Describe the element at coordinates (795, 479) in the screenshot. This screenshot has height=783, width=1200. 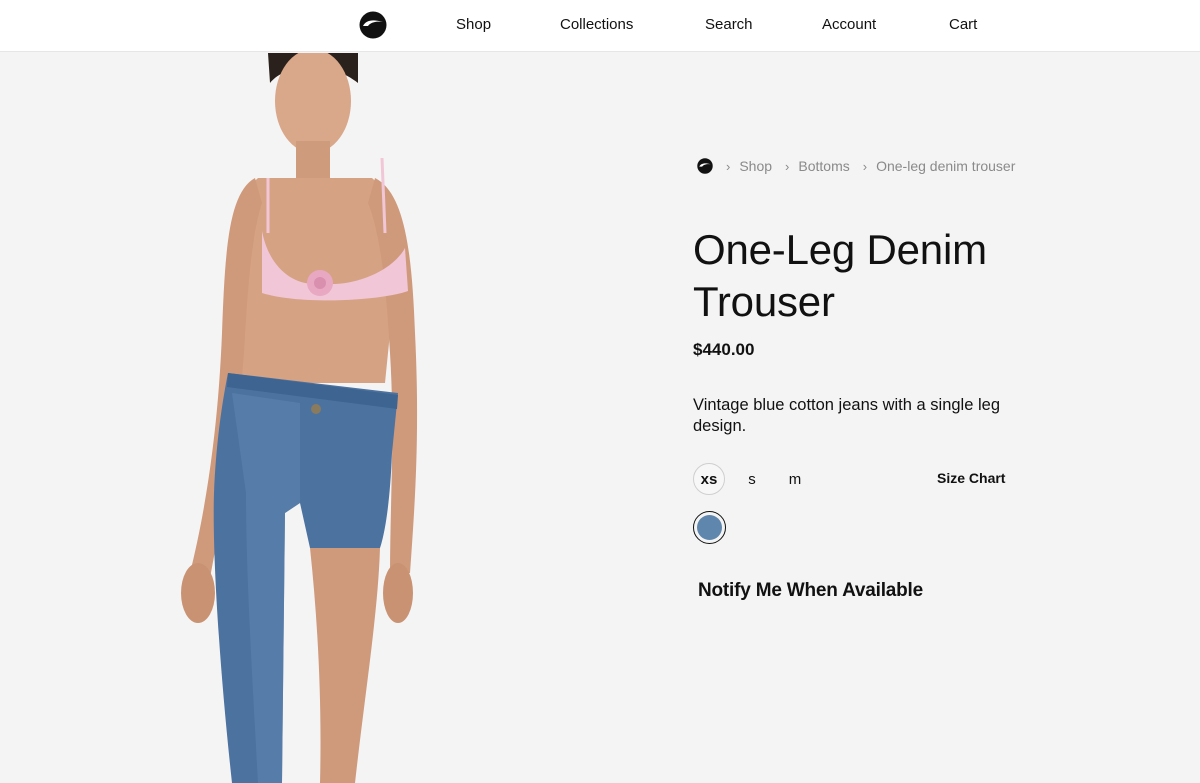
I see `size-option-m: m` at that location.